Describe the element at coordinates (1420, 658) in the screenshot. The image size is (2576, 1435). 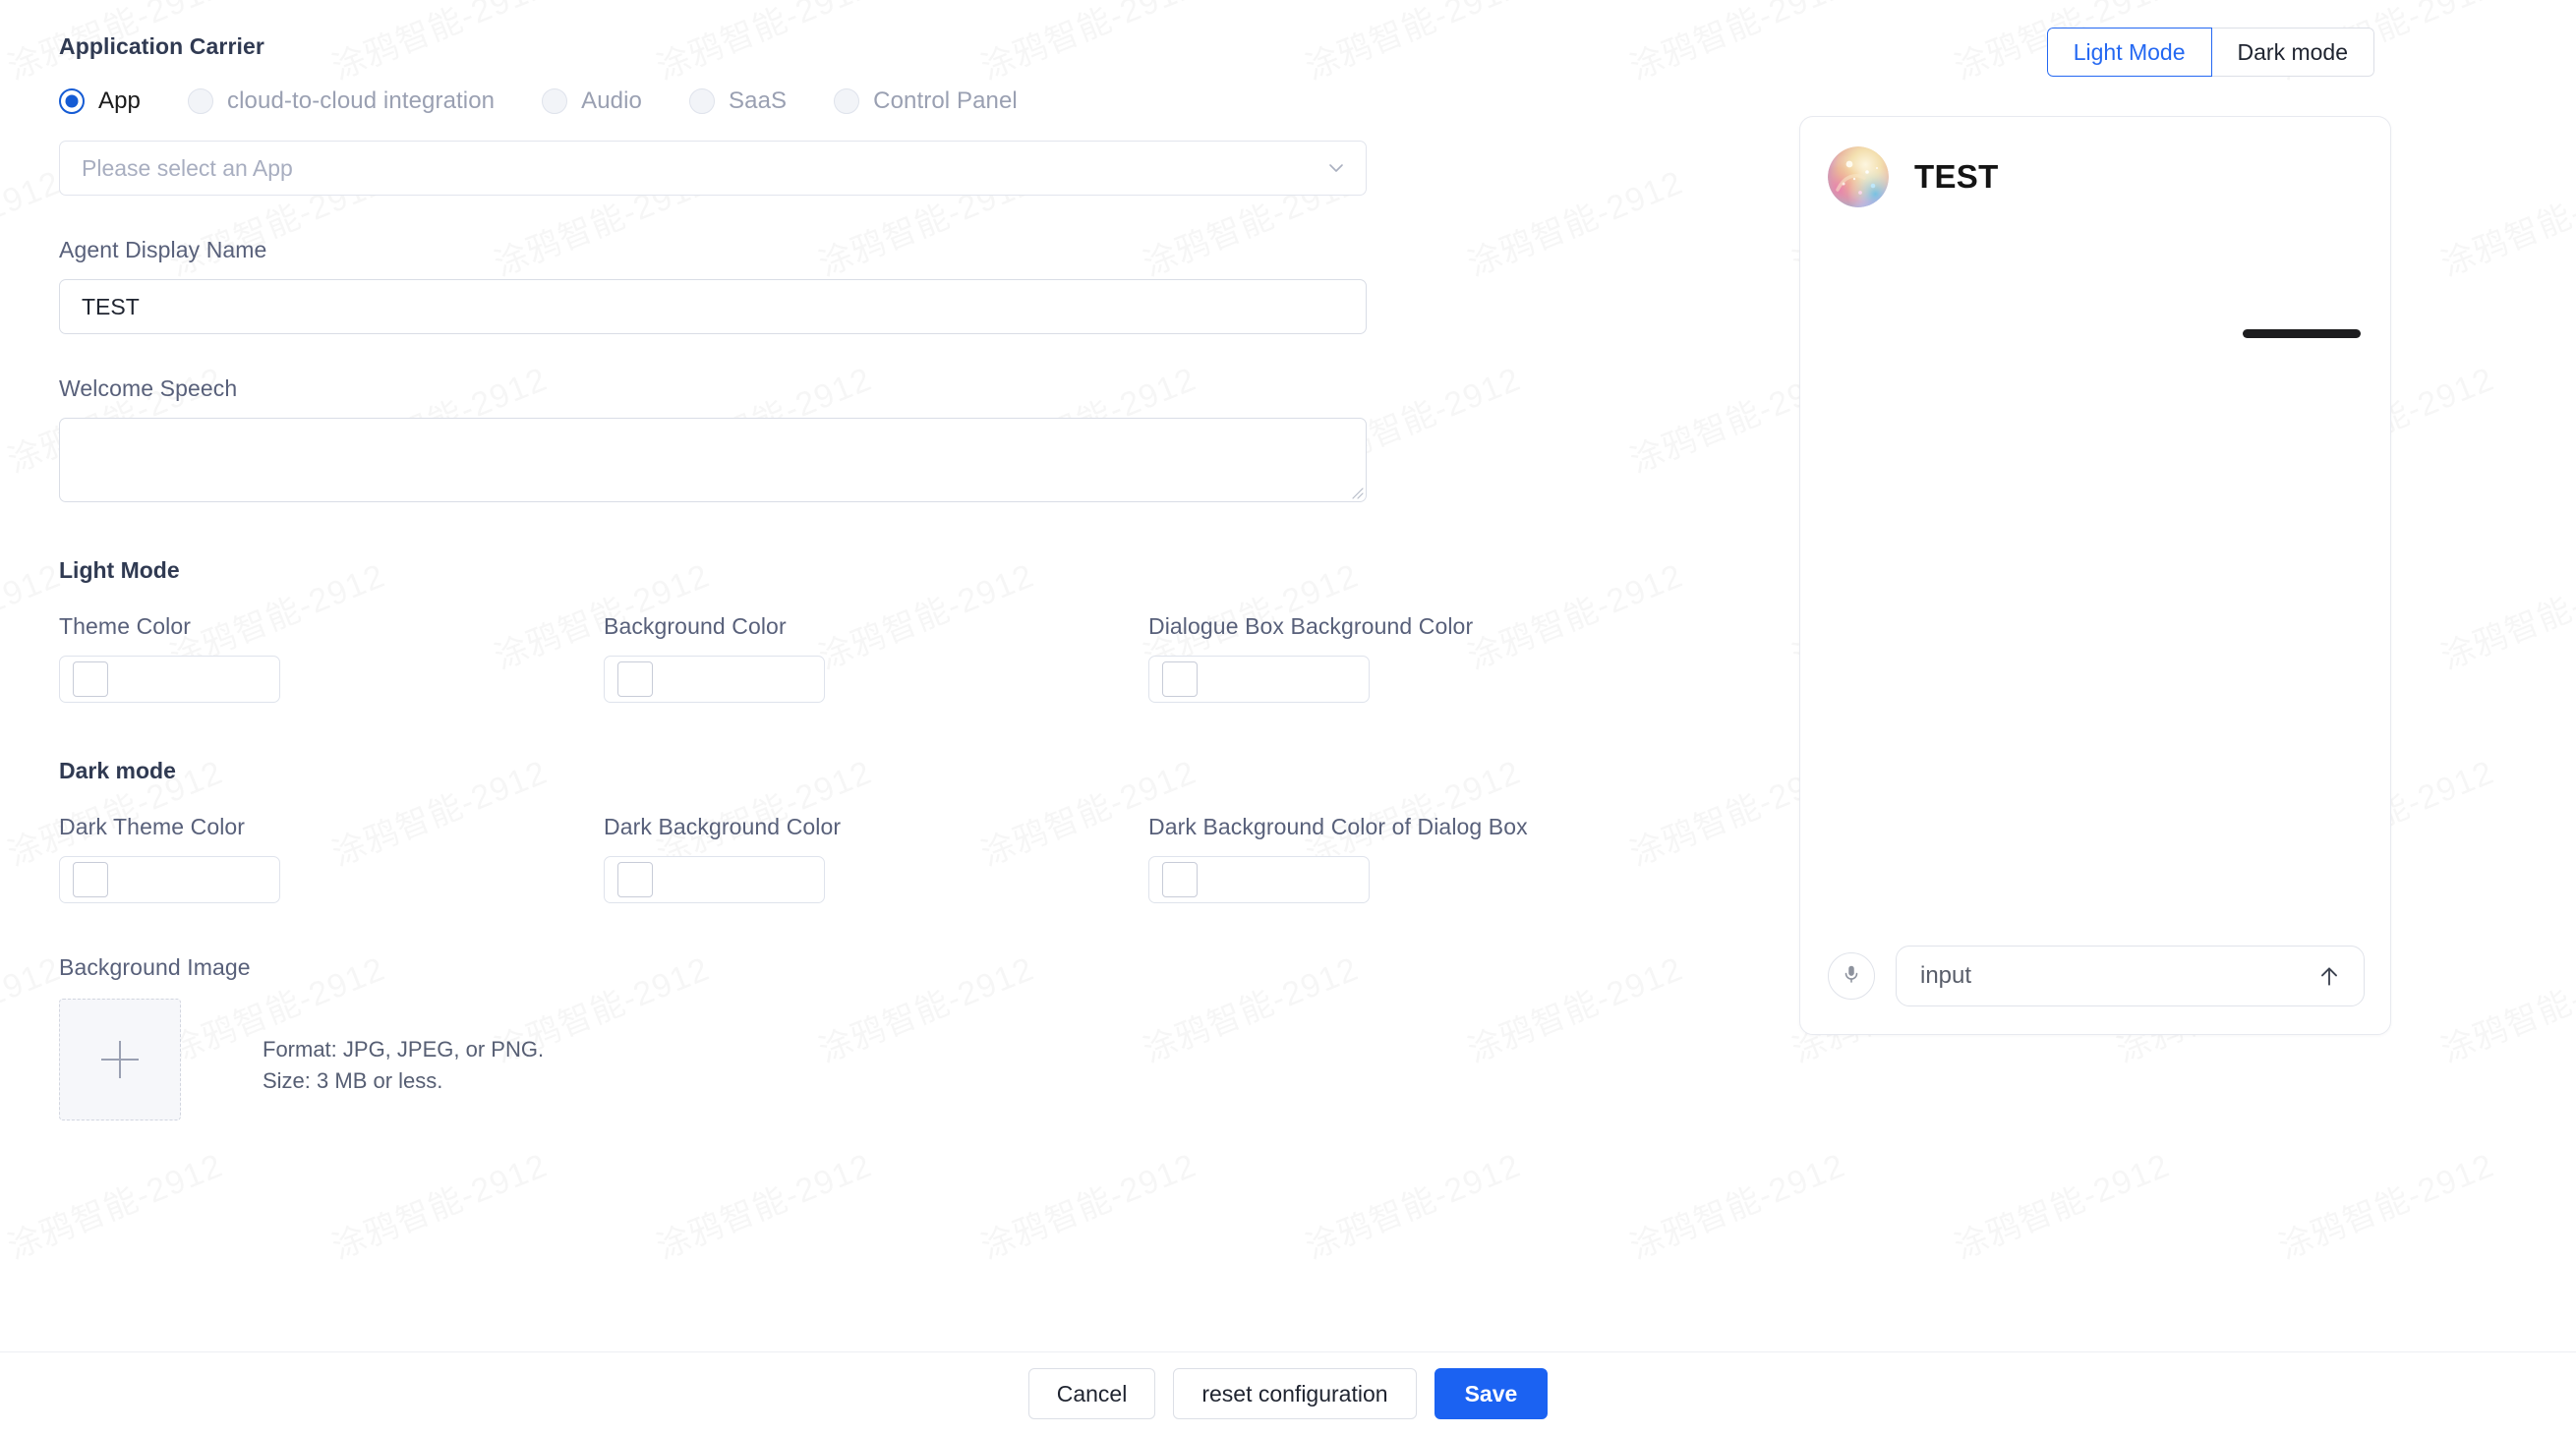
I see `color-field-dialogue-box-background-color: Dialogue Box Background Color` at that location.